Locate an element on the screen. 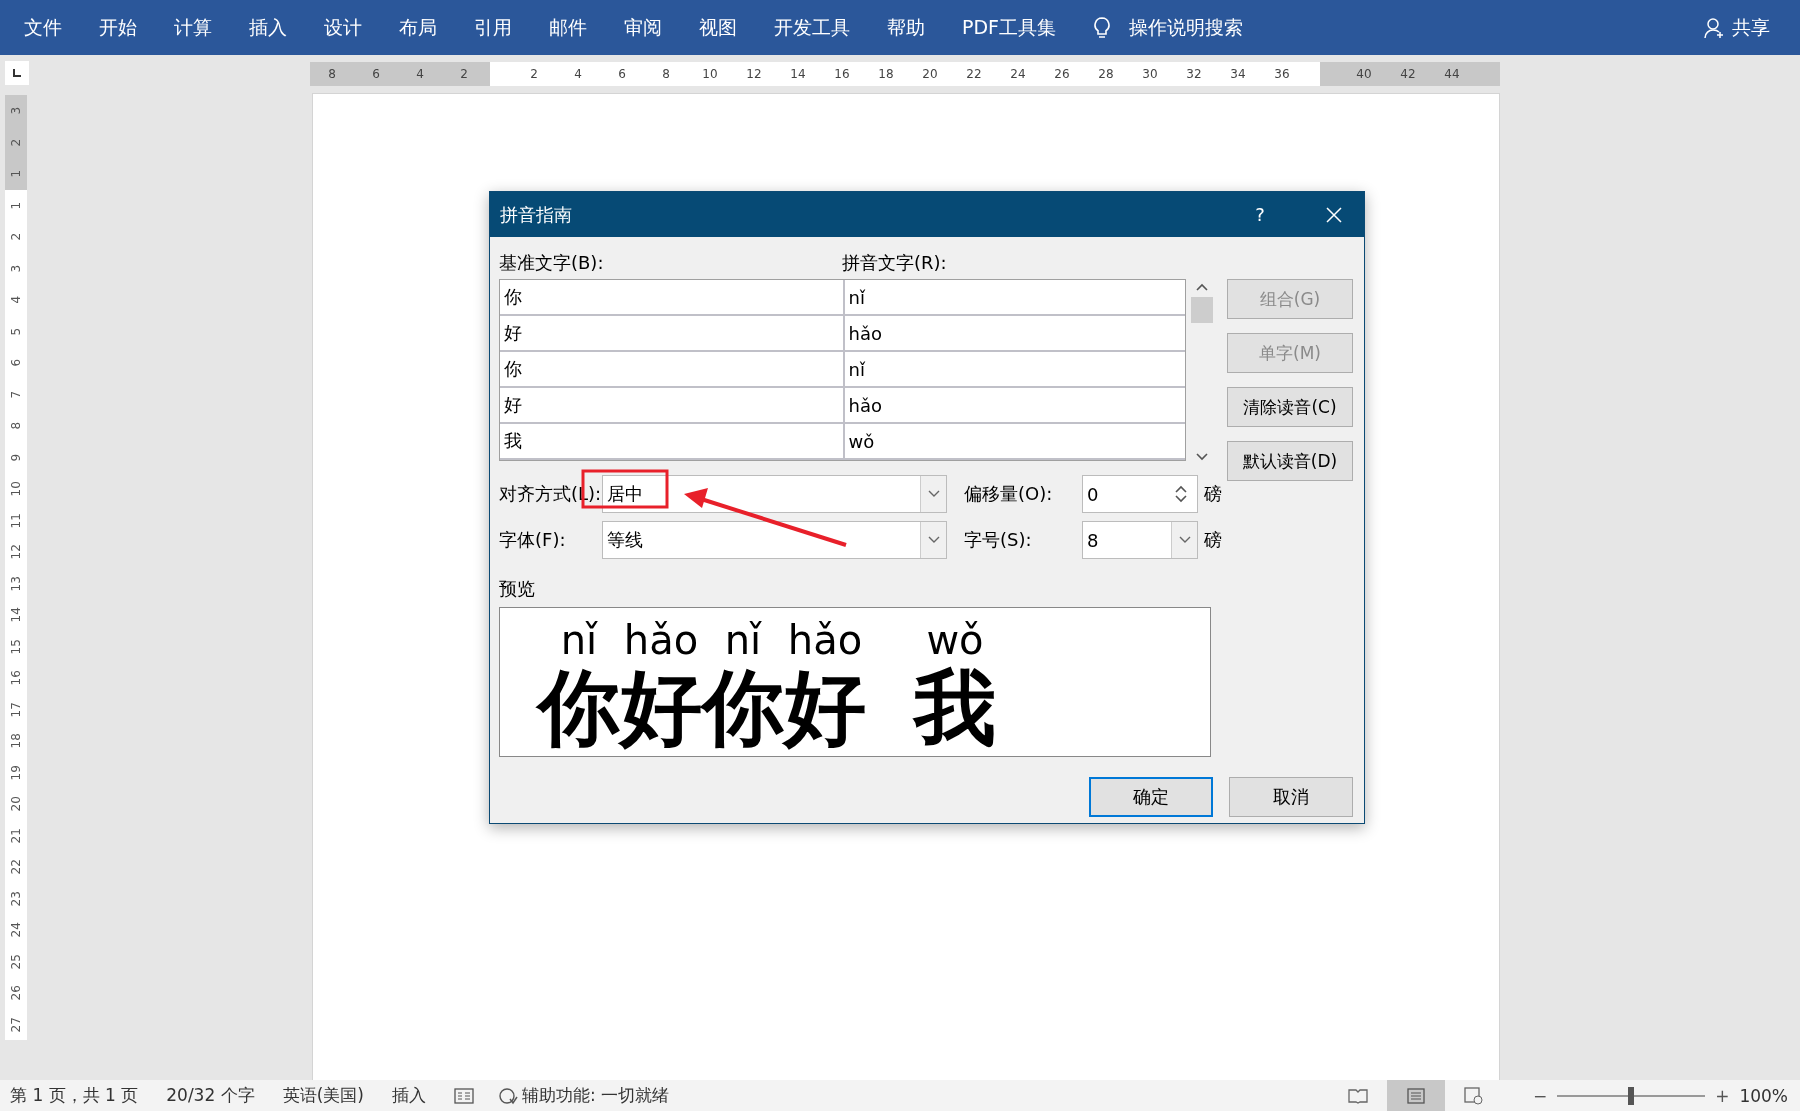 The width and height of the screenshot is (1800, 1111). alignment-dropdown: 居中 is located at coordinates (774, 494).